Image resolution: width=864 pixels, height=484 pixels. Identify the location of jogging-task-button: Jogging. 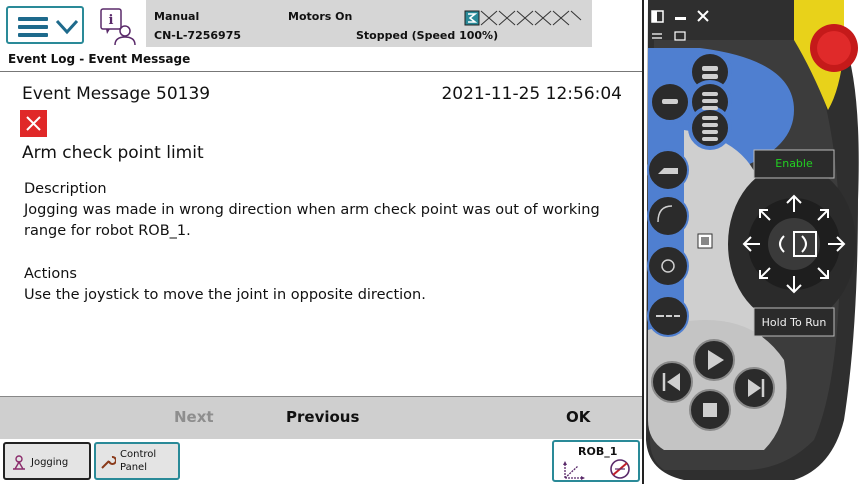
(47, 461).